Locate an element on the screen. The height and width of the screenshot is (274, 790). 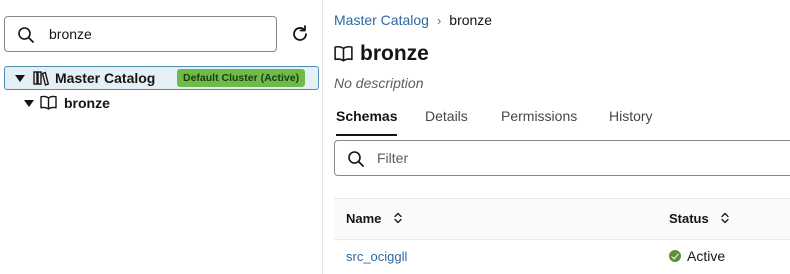
status-cell: Active is located at coordinates (697, 256).